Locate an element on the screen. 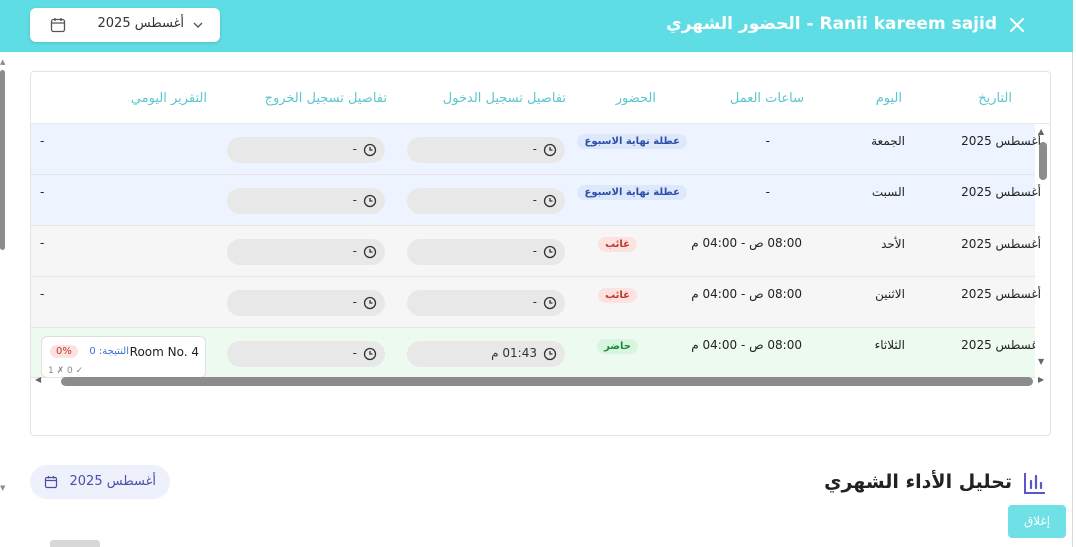 The image size is (1076, 547). table-scroll-down-arrow: ▼ is located at coordinates (1041, 361).